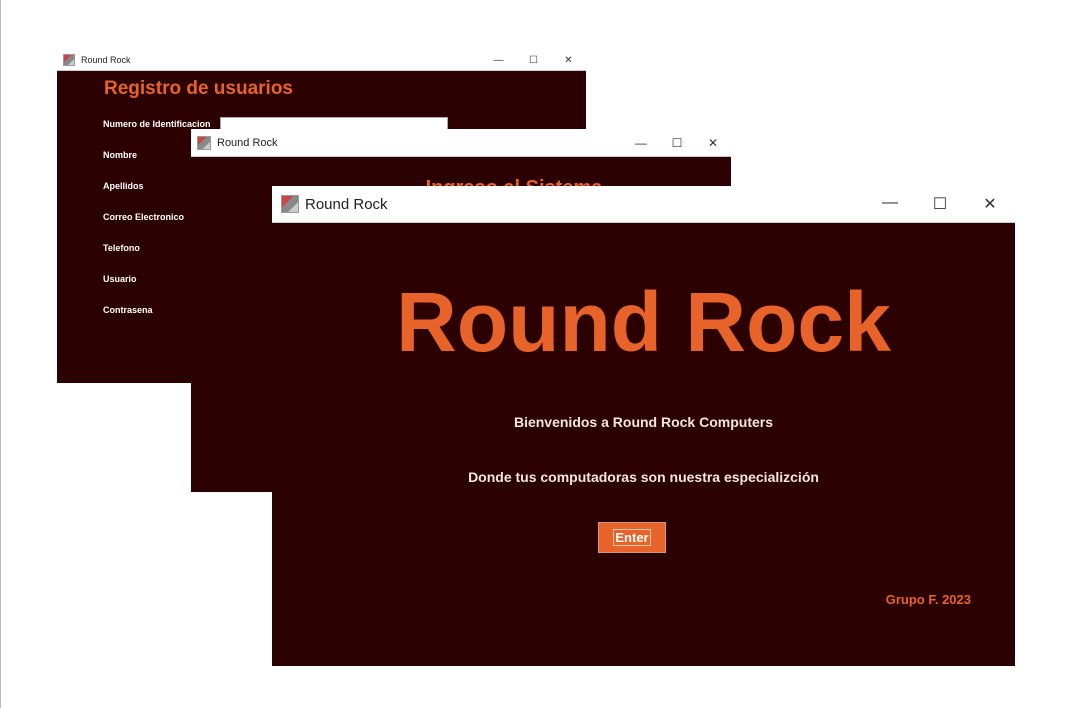  What do you see at coordinates (643, 422) in the screenshot?
I see `welcome-line: Bienvenidos a Round Rock Computers` at bounding box center [643, 422].